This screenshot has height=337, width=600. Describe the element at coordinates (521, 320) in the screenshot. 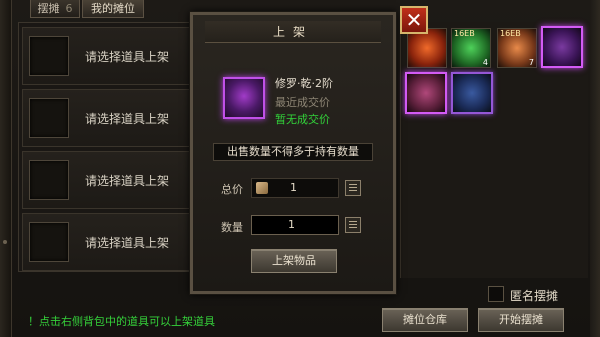

I see `start-stall-button: 开始摆摊` at that location.